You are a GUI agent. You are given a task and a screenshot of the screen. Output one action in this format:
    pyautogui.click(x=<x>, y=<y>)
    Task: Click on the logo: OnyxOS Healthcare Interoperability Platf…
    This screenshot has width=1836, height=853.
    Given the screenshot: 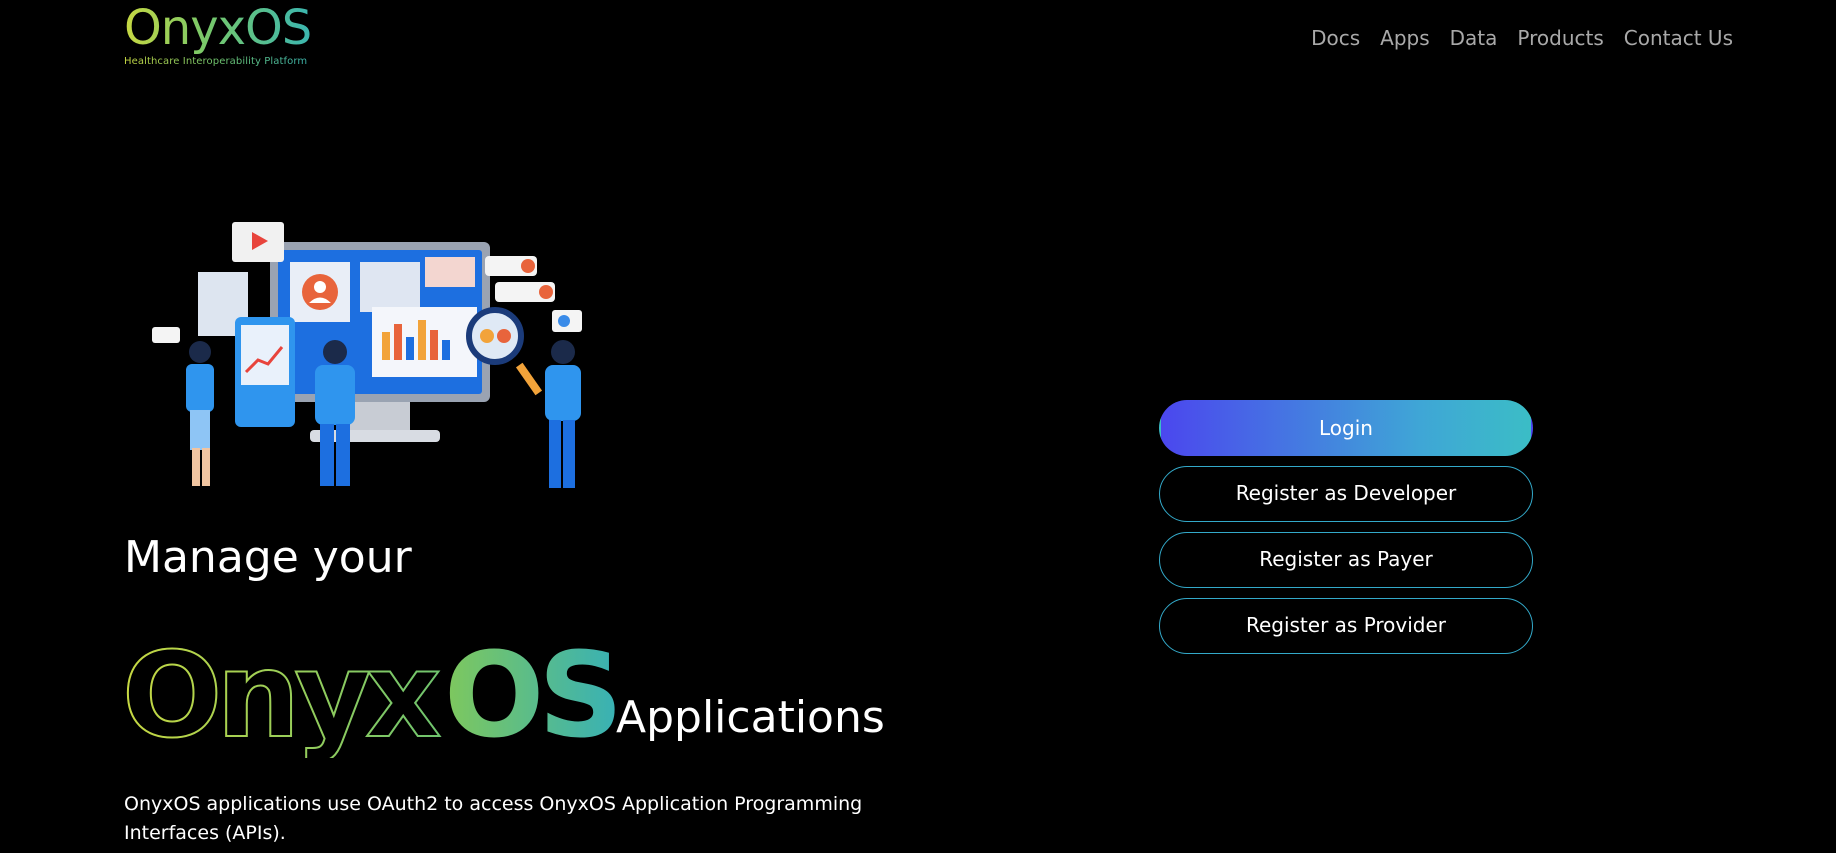 What is the action you would take?
    pyautogui.click(x=218, y=33)
    